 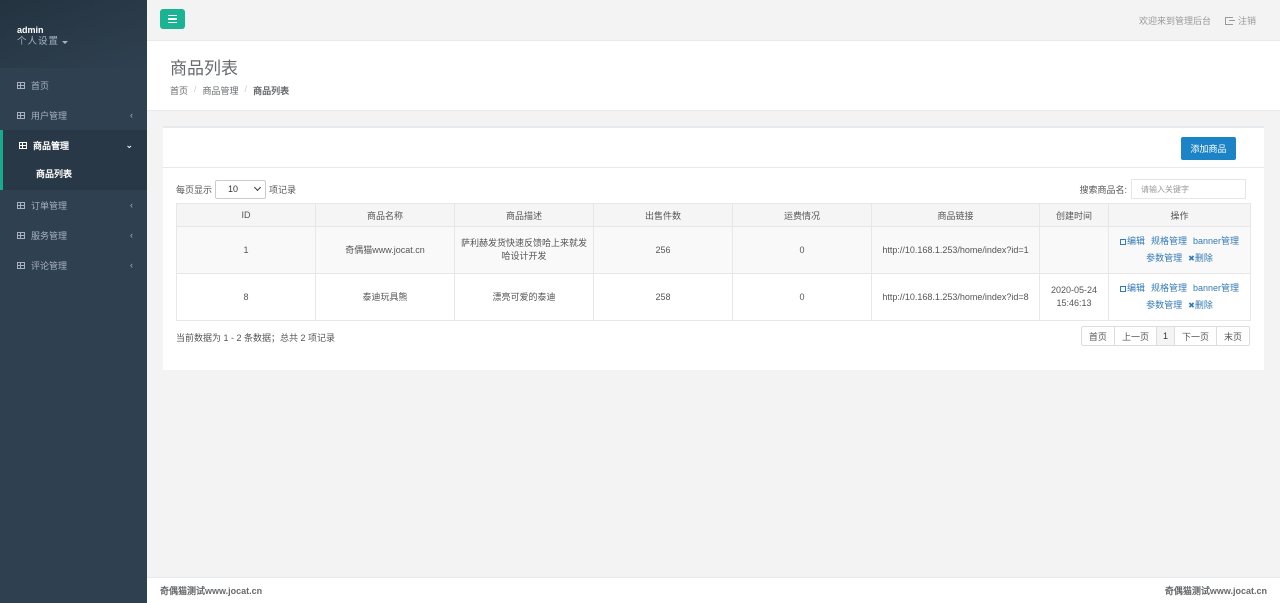 What do you see at coordinates (49, 265) in the screenshot?
I see `sidebar-item-label: 评论管理` at bounding box center [49, 265].